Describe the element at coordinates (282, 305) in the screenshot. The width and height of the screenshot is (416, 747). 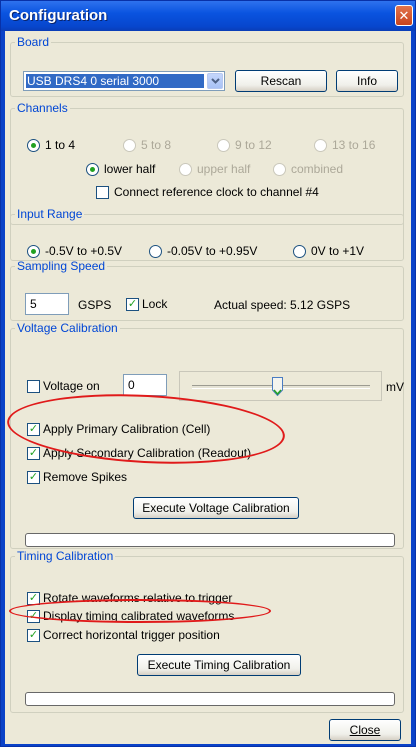
I see `actual-speed-text: Actual speed: 5.12 GSPS` at that location.